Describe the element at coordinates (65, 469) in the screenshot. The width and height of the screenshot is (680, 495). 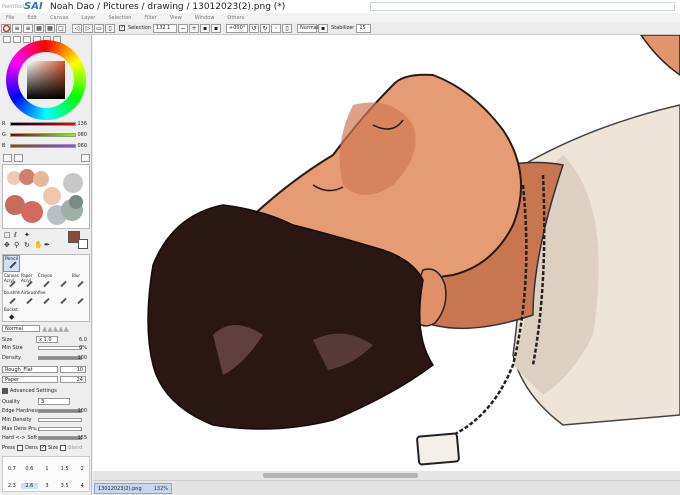
I see `size-preset: 1.5` at that location.